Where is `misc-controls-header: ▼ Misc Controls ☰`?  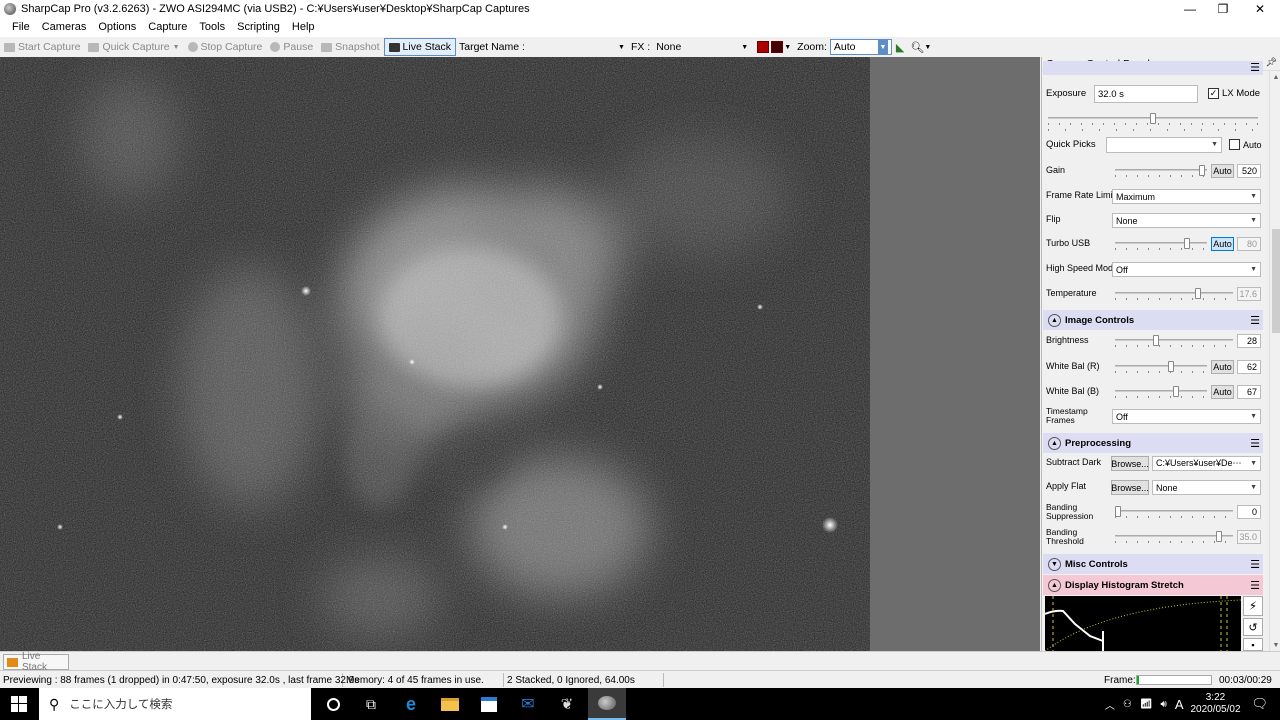
misc-controls-header: ▼ Misc Controls ☰ is located at coordinates (1153, 564).